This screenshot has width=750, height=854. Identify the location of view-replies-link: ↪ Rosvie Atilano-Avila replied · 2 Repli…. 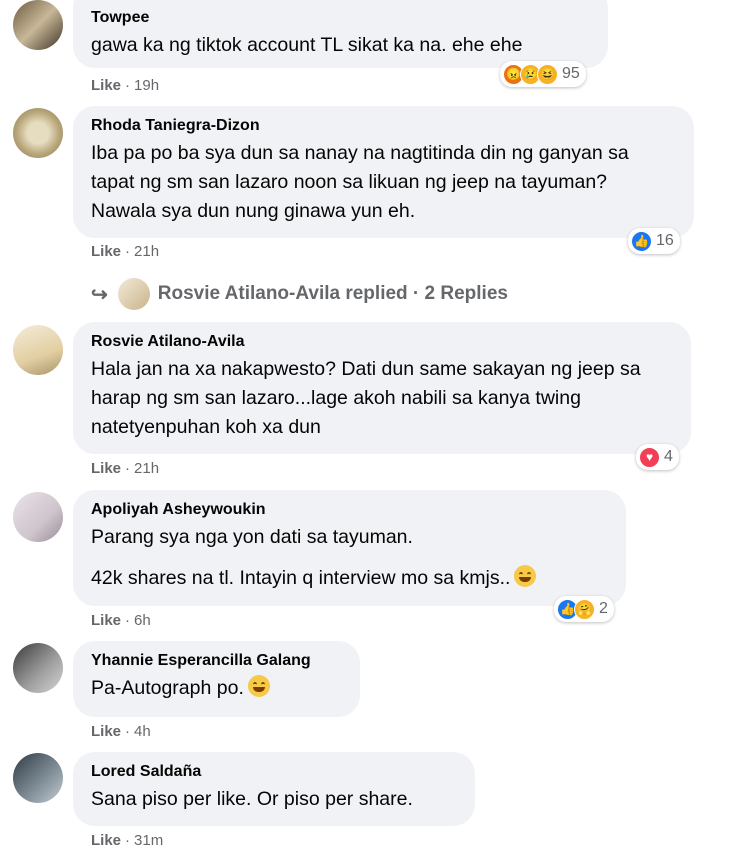
(299, 294).